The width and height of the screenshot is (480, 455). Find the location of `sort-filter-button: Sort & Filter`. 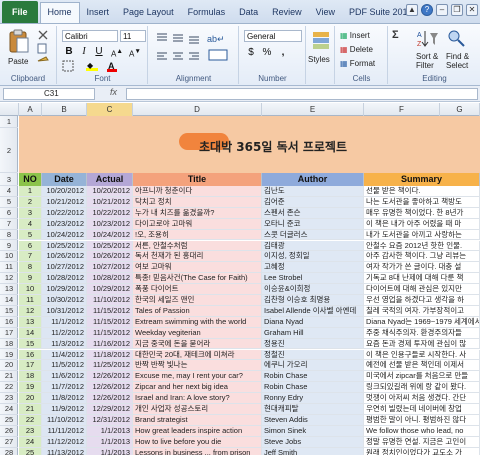

sort-filter-button: Sort & Filter is located at coordinates (427, 61).